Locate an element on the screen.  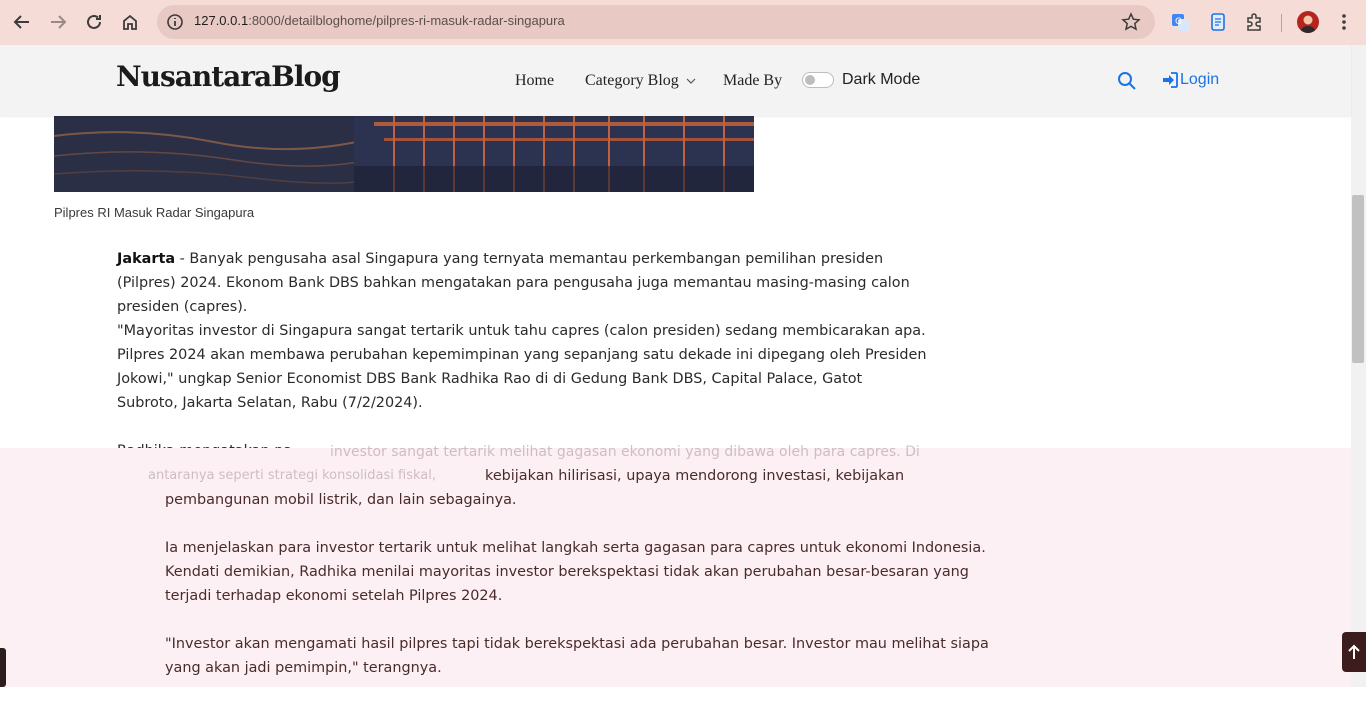
site-info-icon is located at coordinates (175, 22).